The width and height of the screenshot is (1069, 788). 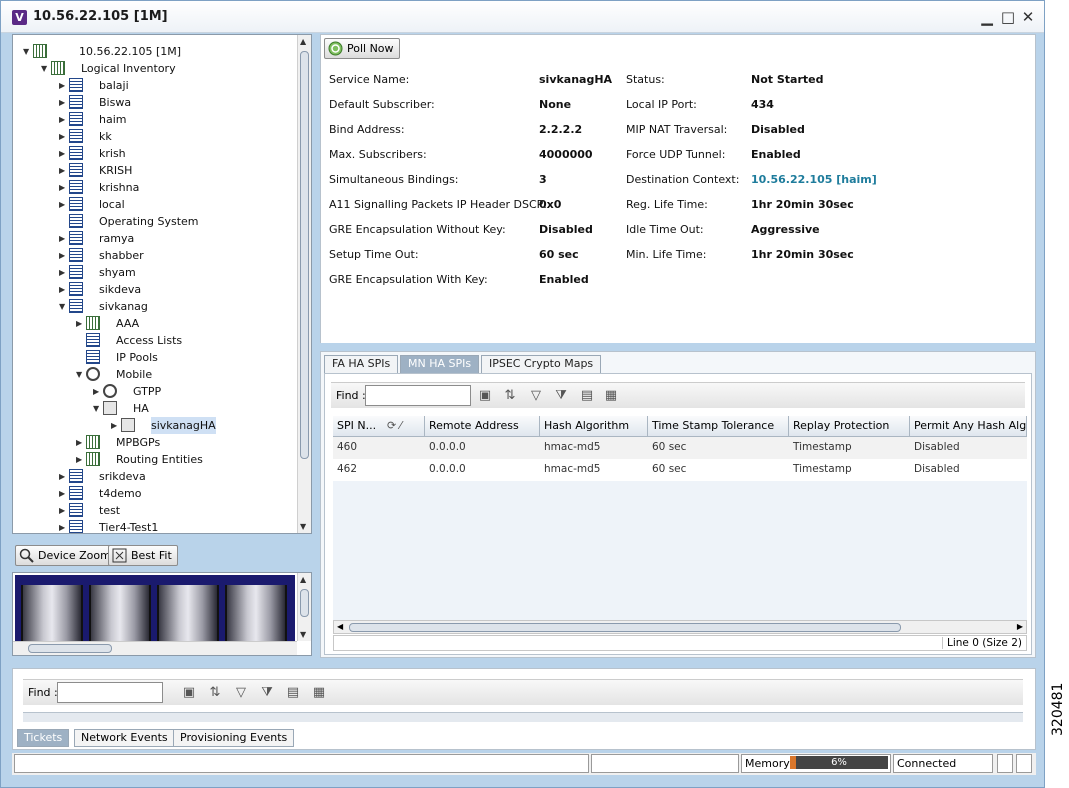 What do you see at coordinates (137, 357) in the screenshot?
I see `tree-node-label: IP Pools` at bounding box center [137, 357].